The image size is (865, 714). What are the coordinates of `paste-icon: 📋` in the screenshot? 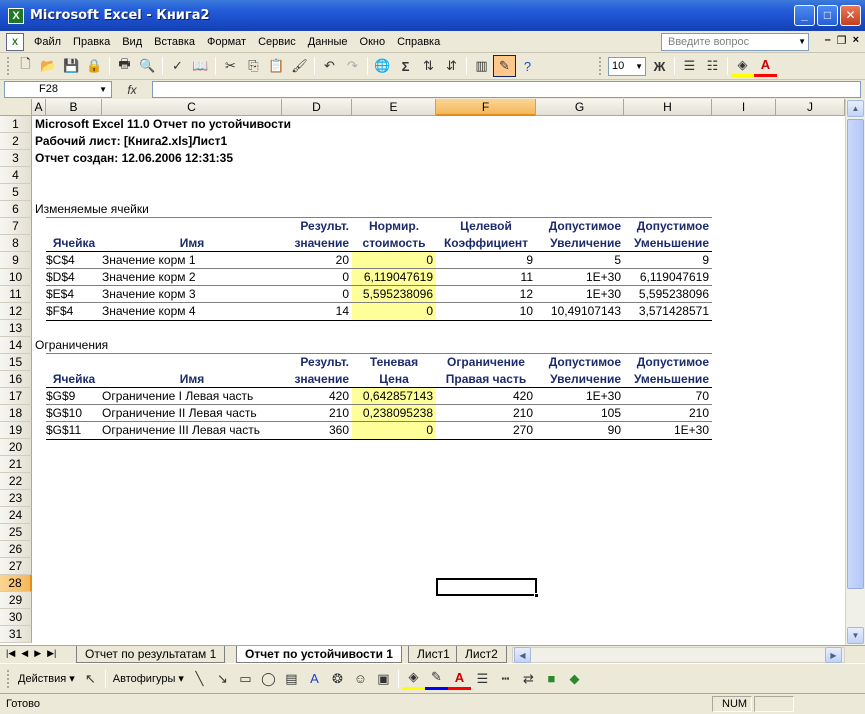 It's located at (276, 66).